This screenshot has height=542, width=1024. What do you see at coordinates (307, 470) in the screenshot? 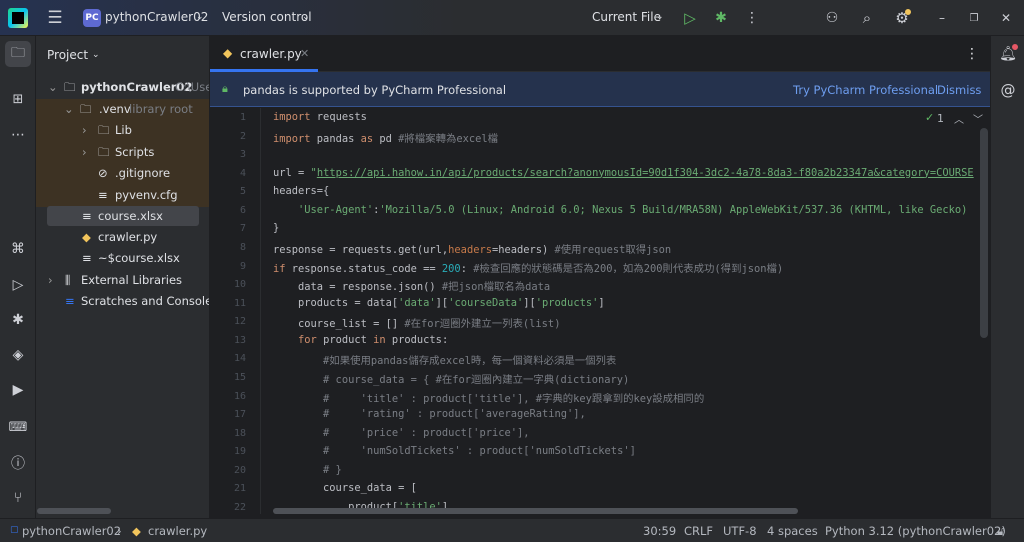
I see `code-line: # }` at bounding box center [307, 470].